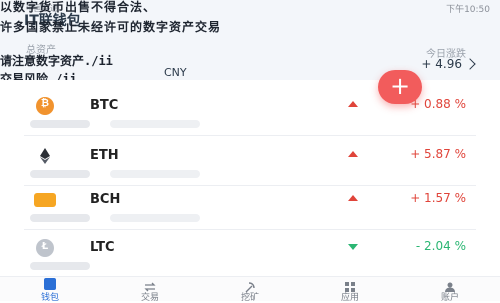  Describe the element at coordinates (468, 10) in the screenshot. I see `status-time: 下午10:50` at that location.